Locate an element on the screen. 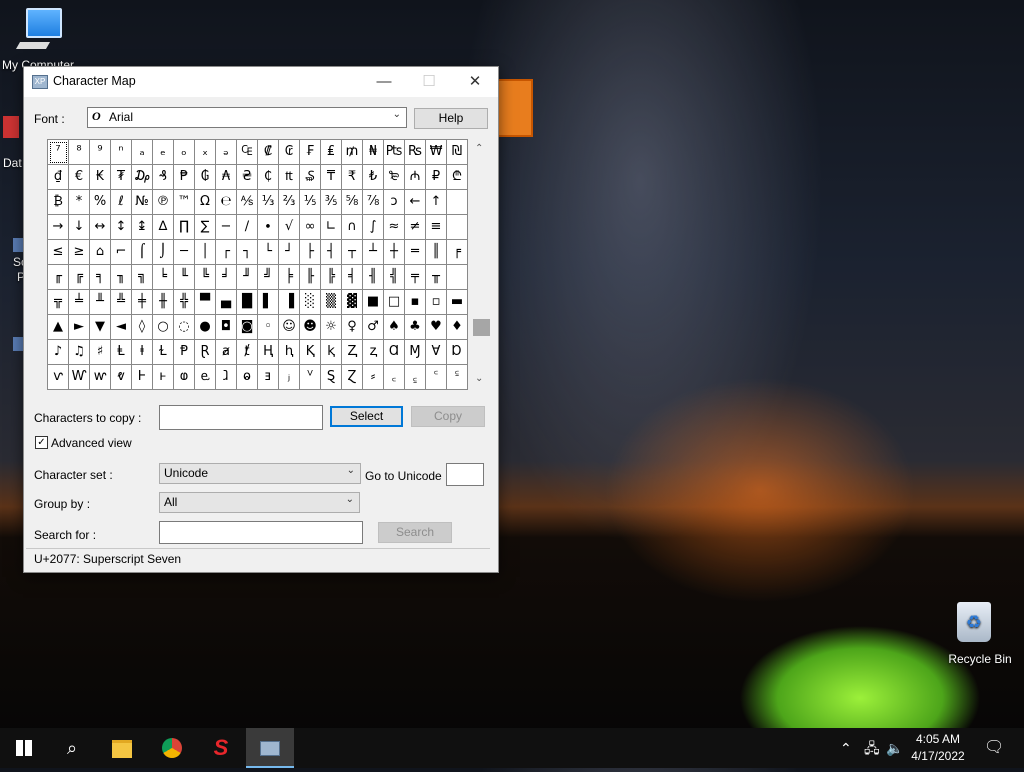 Image resolution: width=1024 pixels, height=772 pixels. character-cell: ◦ is located at coordinates (268, 327).